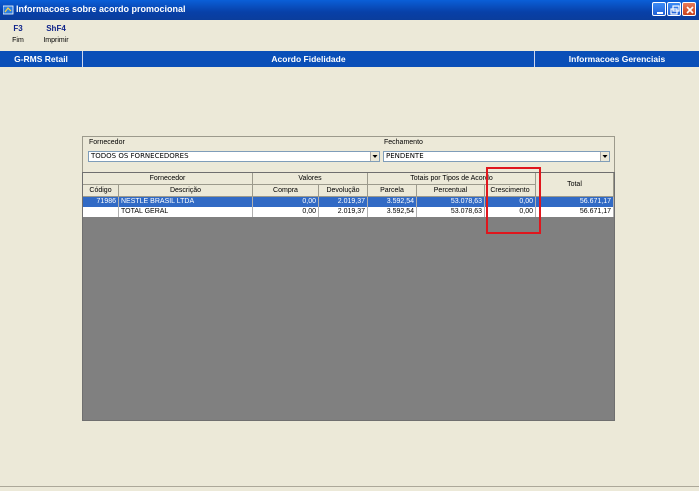  Describe the element at coordinates (101, 9) in the screenshot. I see `window-title: Informacoes sobre acordo promocional` at that location.